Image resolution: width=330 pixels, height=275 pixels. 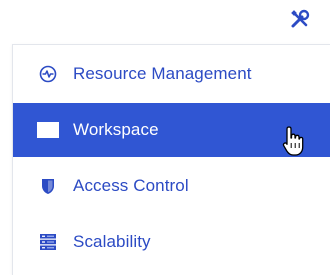 What do you see at coordinates (48, 242) in the screenshot?
I see `server-stack-icon` at bounding box center [48, 242].